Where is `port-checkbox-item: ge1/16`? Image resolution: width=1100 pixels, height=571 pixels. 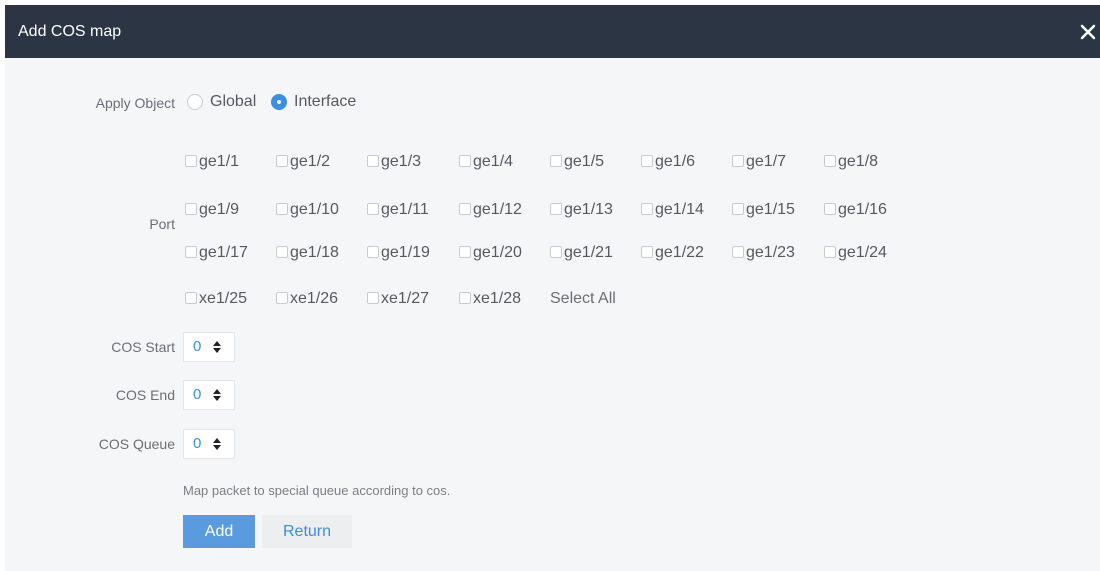 port-checkbox-item: ge1/16 is located at coordinates (855, 210).